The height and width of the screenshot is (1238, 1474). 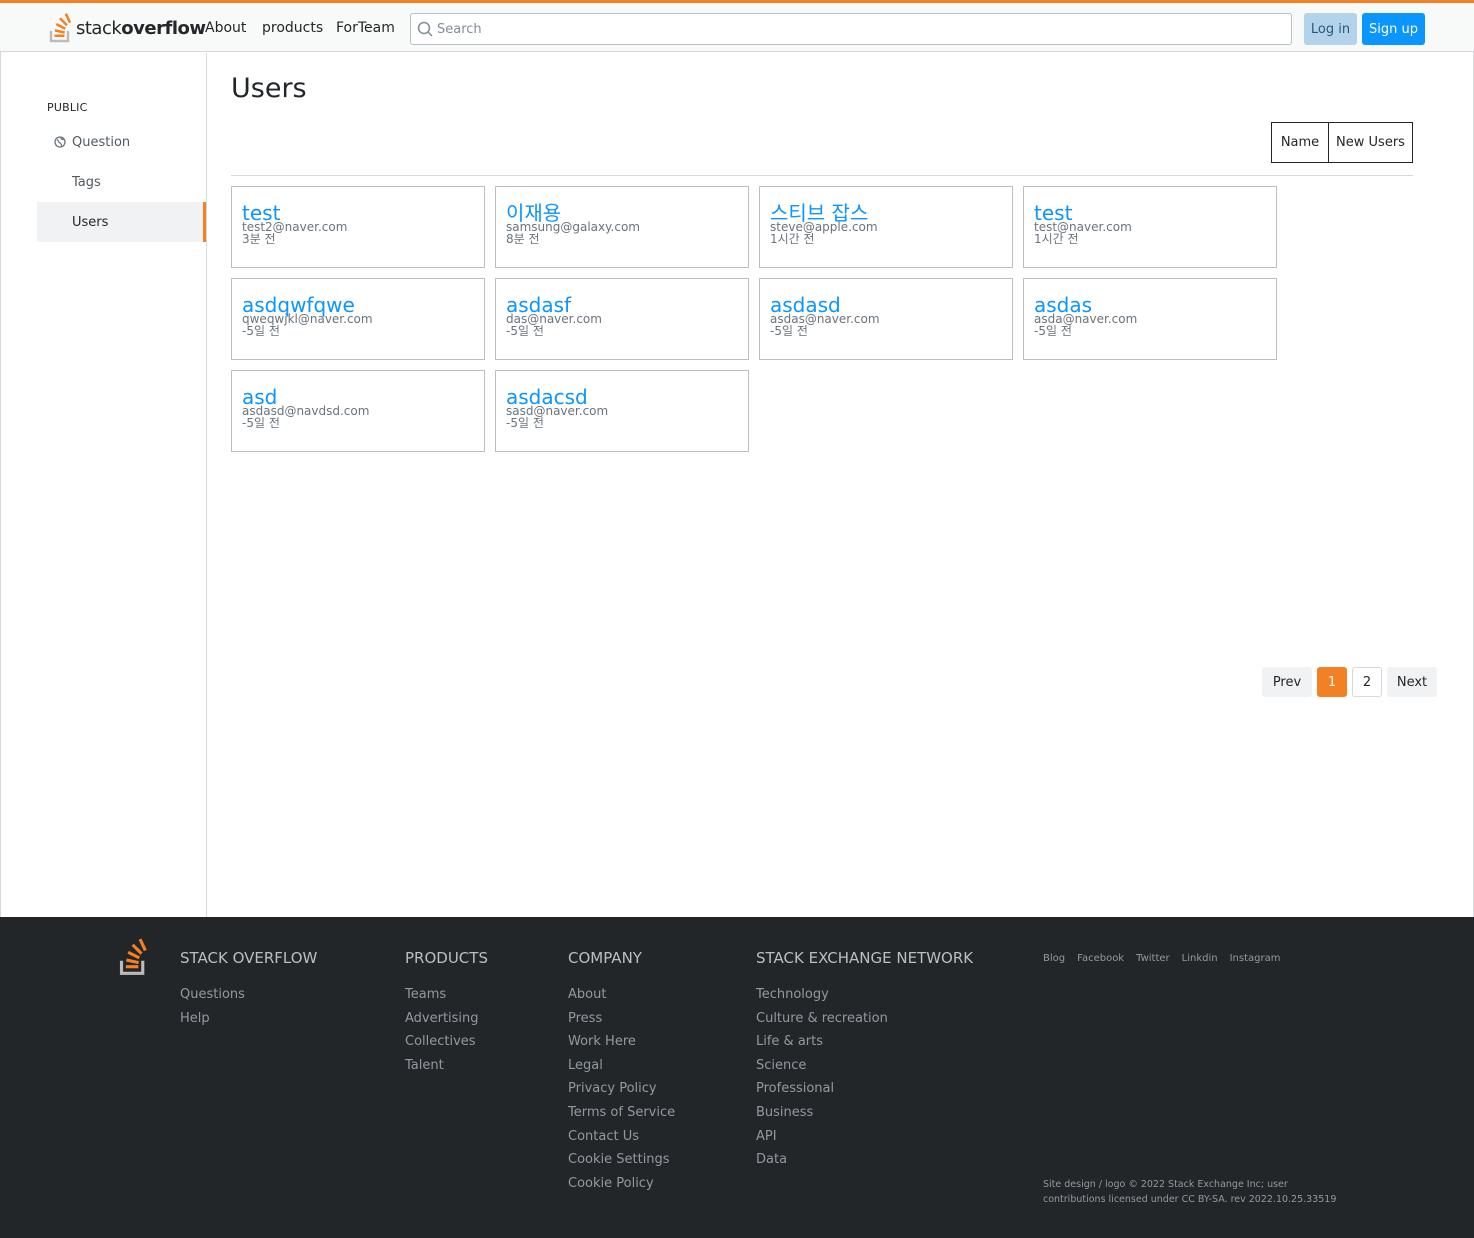 What do you see at coordinates (1153, 958) in the screenshot?
I see `social-link-twitter: Twitter` at bounding box center [1153, 958].